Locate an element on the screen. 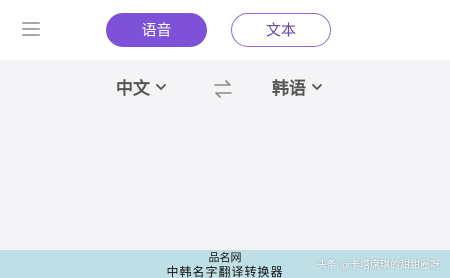 Image resolution: width=450 pixels, height=278 pixels. target-language-dropdown: 韩语 is located at coordinates (297, 89).